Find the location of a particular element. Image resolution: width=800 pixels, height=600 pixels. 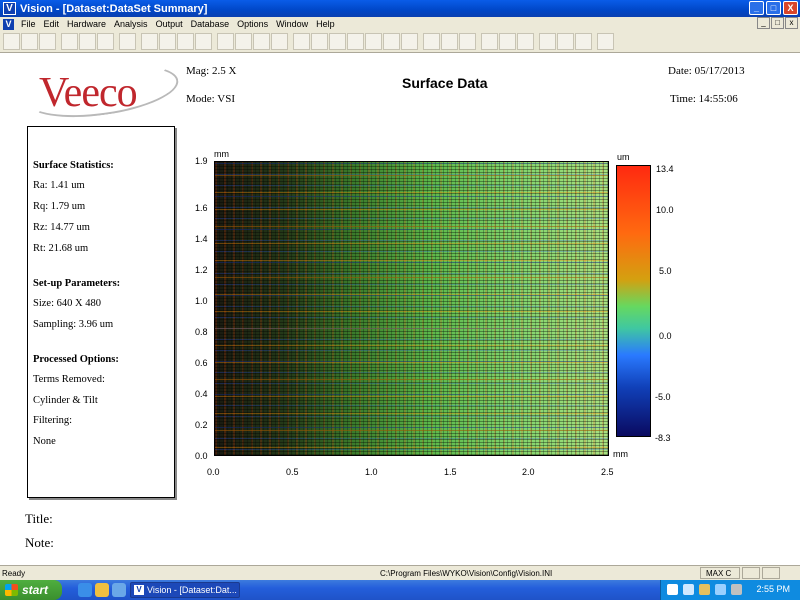

tools-icon is located at coordinates (261, 41).